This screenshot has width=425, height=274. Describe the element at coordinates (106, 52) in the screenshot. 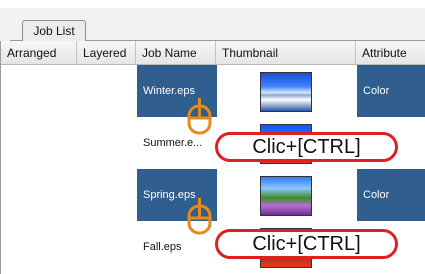

I see `column-header-layered: Layered` at that location.